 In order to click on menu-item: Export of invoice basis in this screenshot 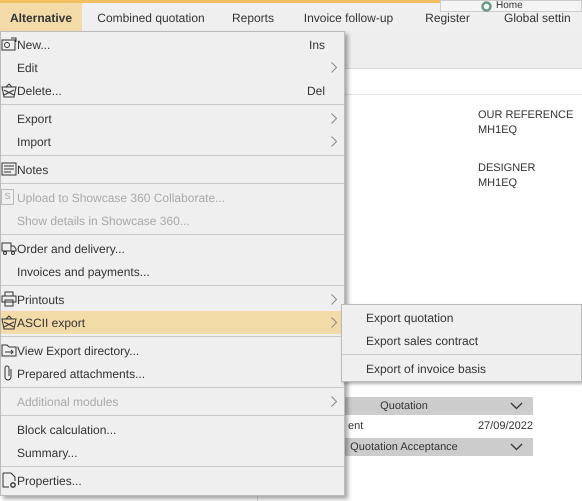, I will do `click(461, 368)`.